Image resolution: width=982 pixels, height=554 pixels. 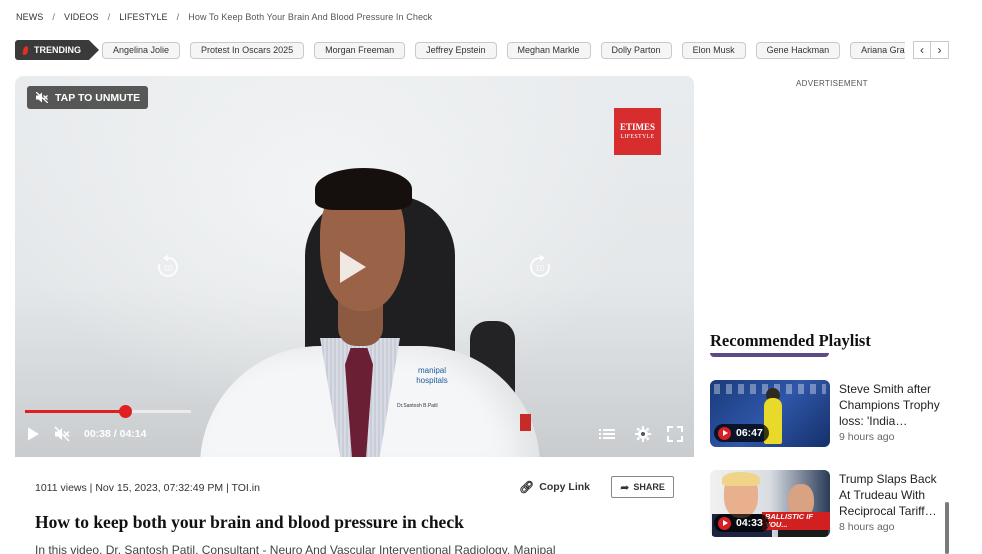 I want to click on muted-speaker-icon, so click(x=42, y=97).